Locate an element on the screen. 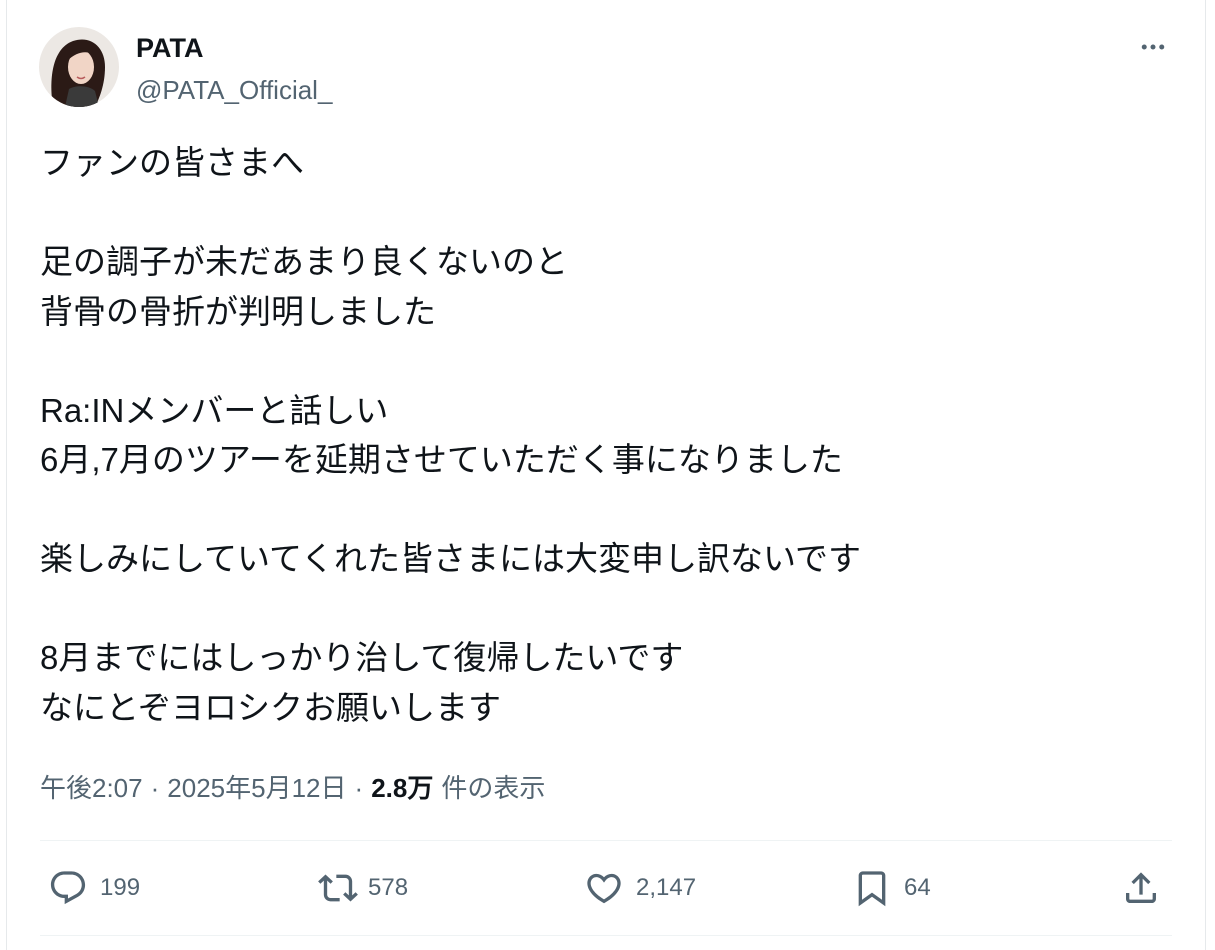 The height and width of the screenshot is (950, 1215). more-icon is located at coordinates (1153, 47).